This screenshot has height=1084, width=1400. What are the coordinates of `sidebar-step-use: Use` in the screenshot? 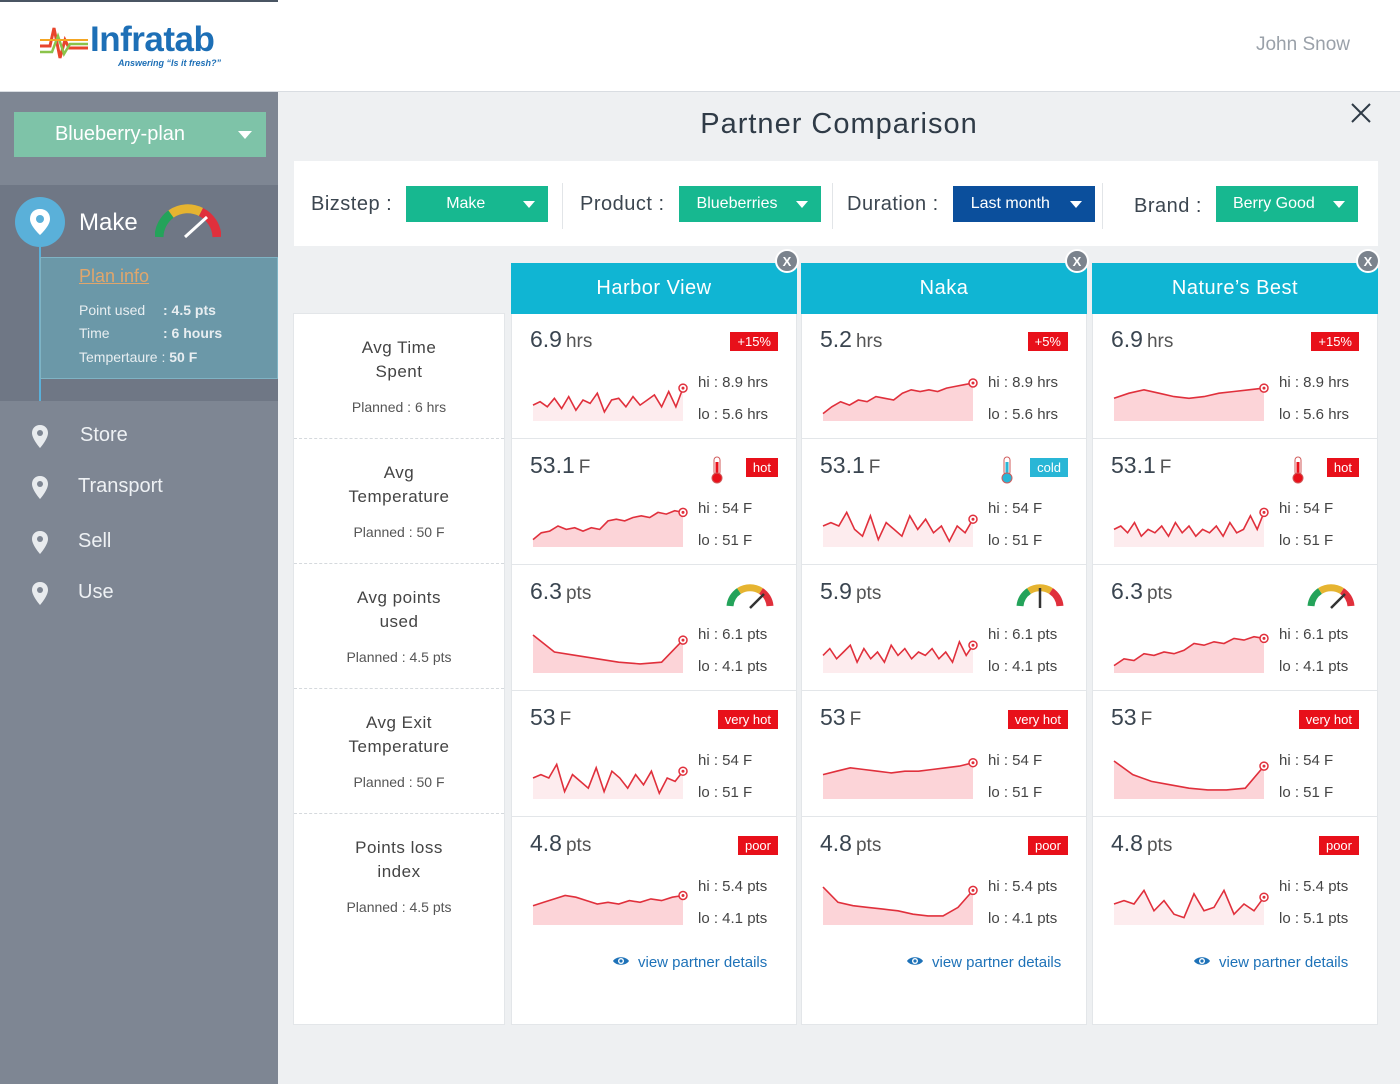 It's located at (139, 593).